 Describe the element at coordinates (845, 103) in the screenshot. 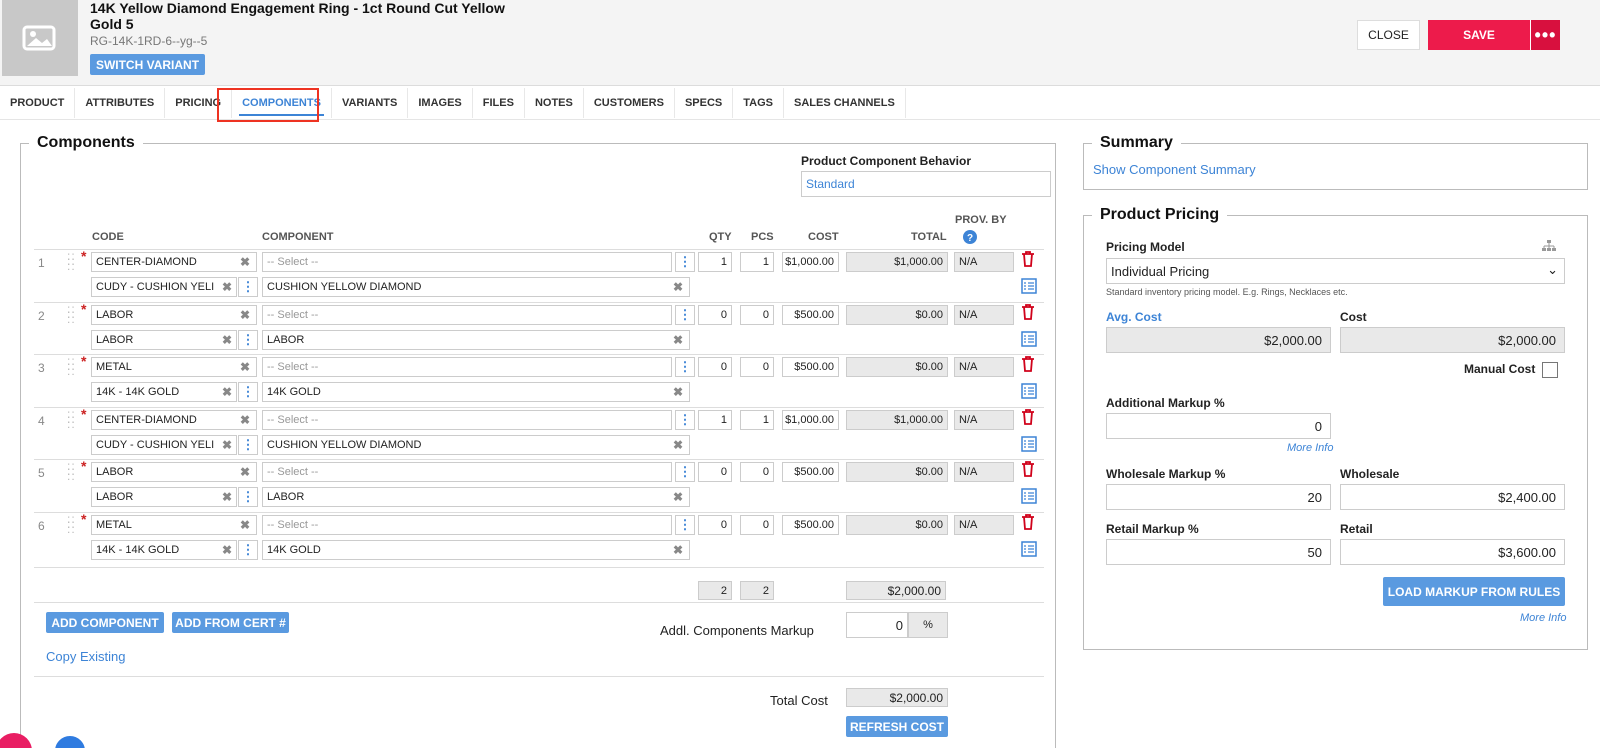

I see `tab-sales-channels: SALES CHANNELS` at that location.